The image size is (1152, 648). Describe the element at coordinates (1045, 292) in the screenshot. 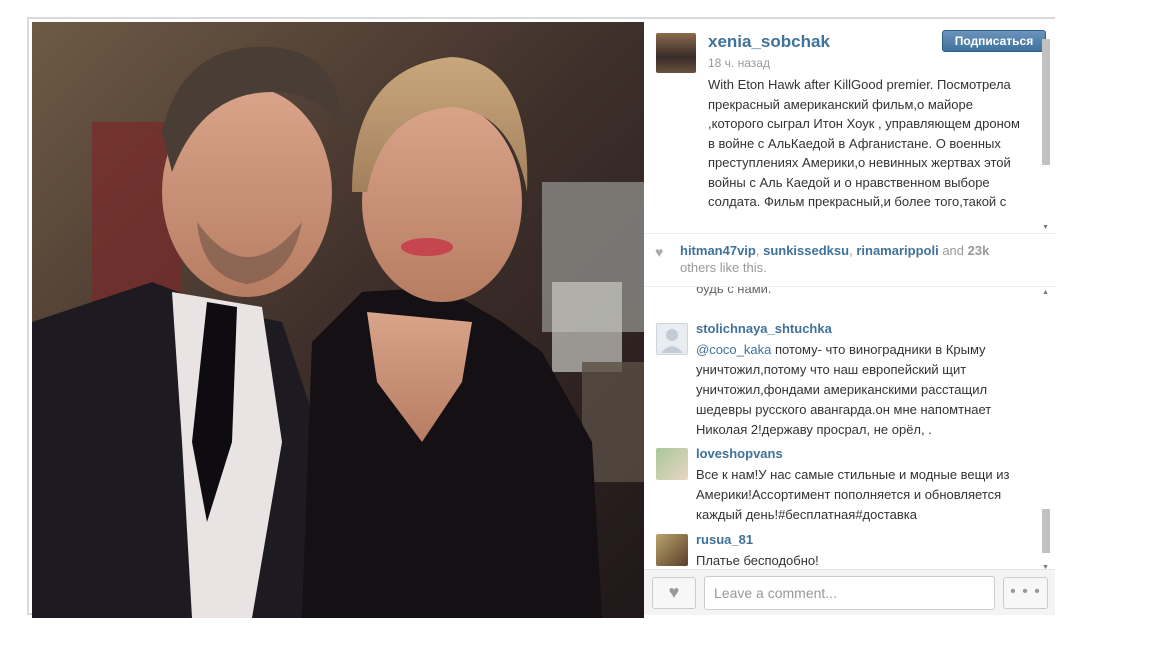

I see `scroll-up-arrow-icon: ▲` at that location.